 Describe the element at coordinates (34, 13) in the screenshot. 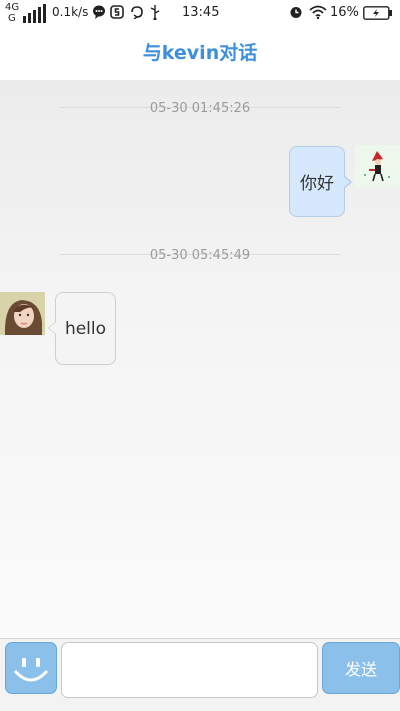

I see `signal-icon` at that location.